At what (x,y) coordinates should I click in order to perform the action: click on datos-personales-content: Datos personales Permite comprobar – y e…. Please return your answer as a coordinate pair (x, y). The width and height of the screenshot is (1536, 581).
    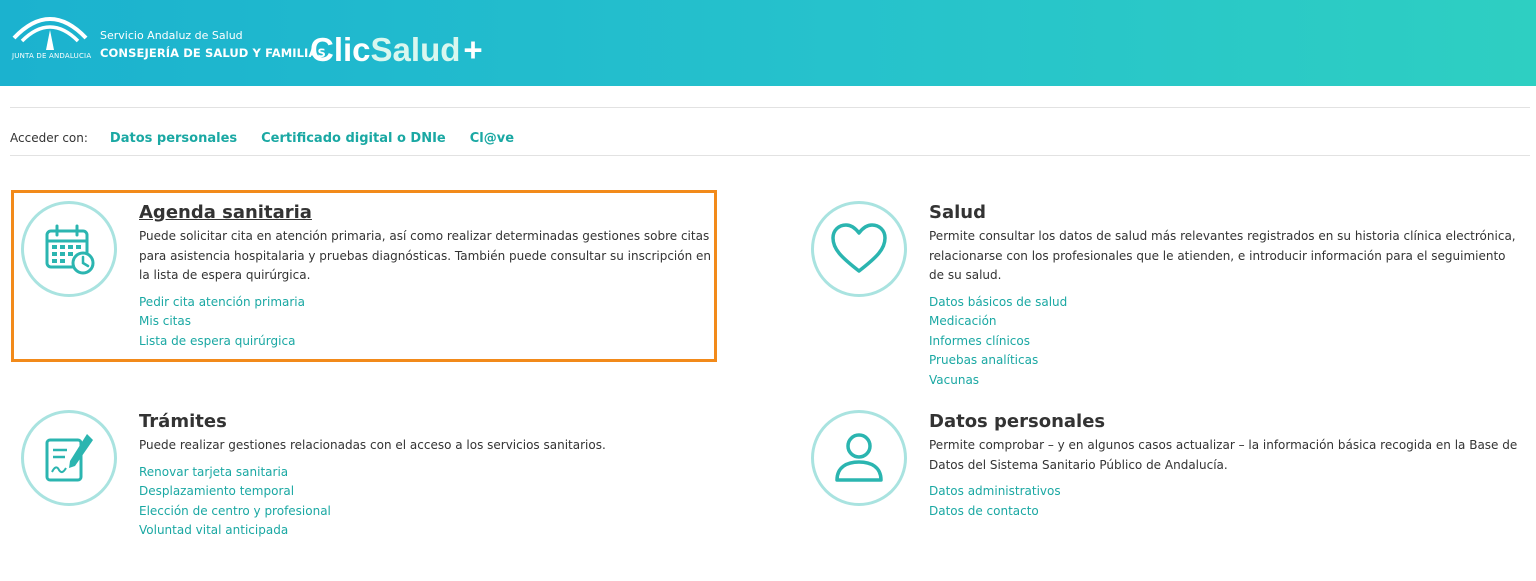
    Looking at the image, I should click on (1224, 466).